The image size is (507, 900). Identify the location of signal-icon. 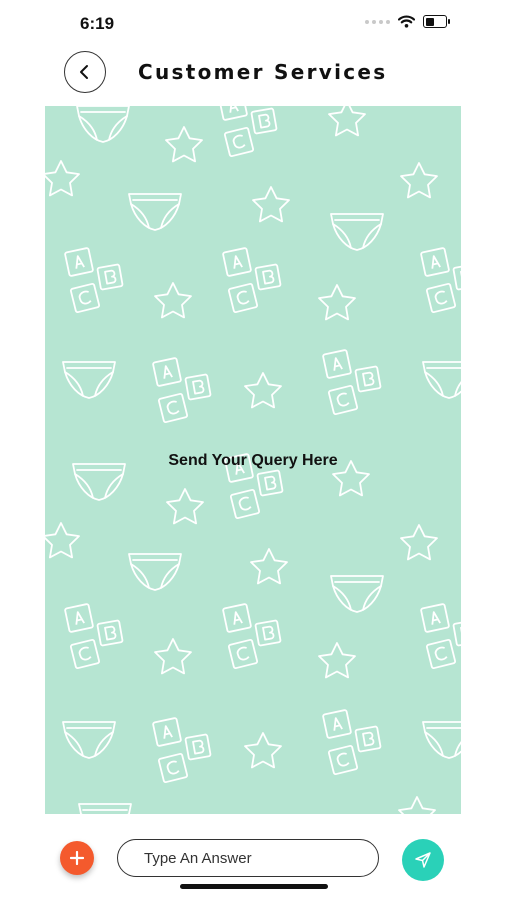
(377, 21).